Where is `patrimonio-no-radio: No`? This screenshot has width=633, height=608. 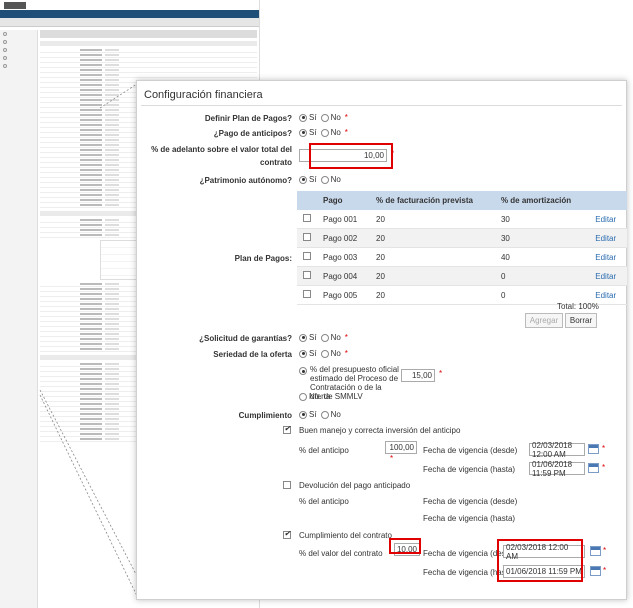
patrimonio-no-radio: No is located at coordinates (330, 179).